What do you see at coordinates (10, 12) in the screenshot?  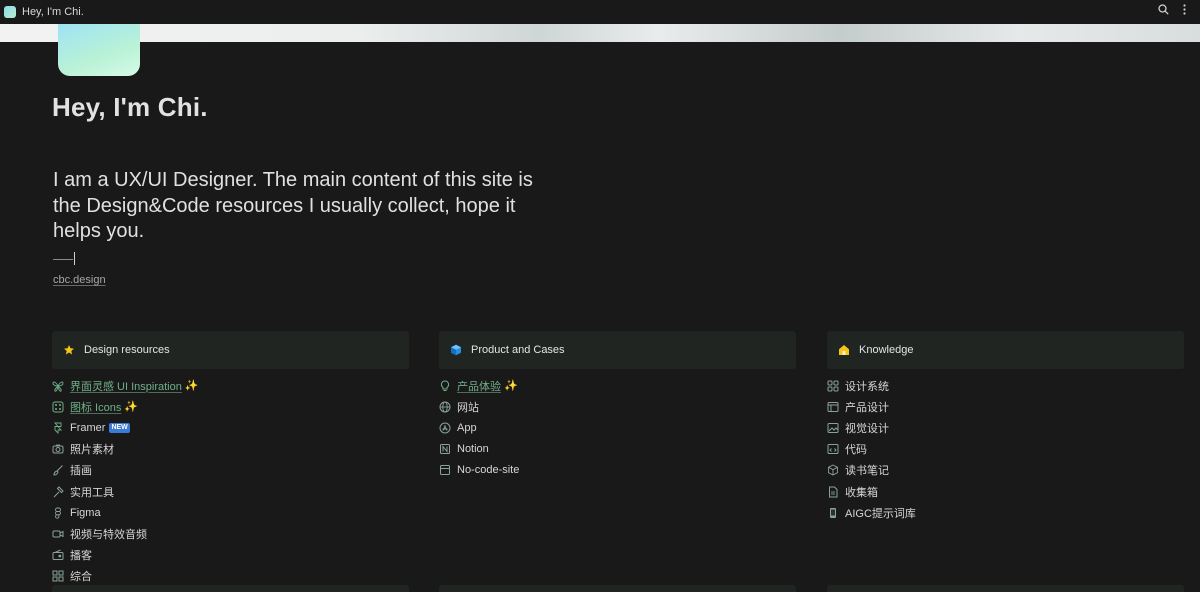 I see `page-favicon-icon` at bounding box center [10, 12].